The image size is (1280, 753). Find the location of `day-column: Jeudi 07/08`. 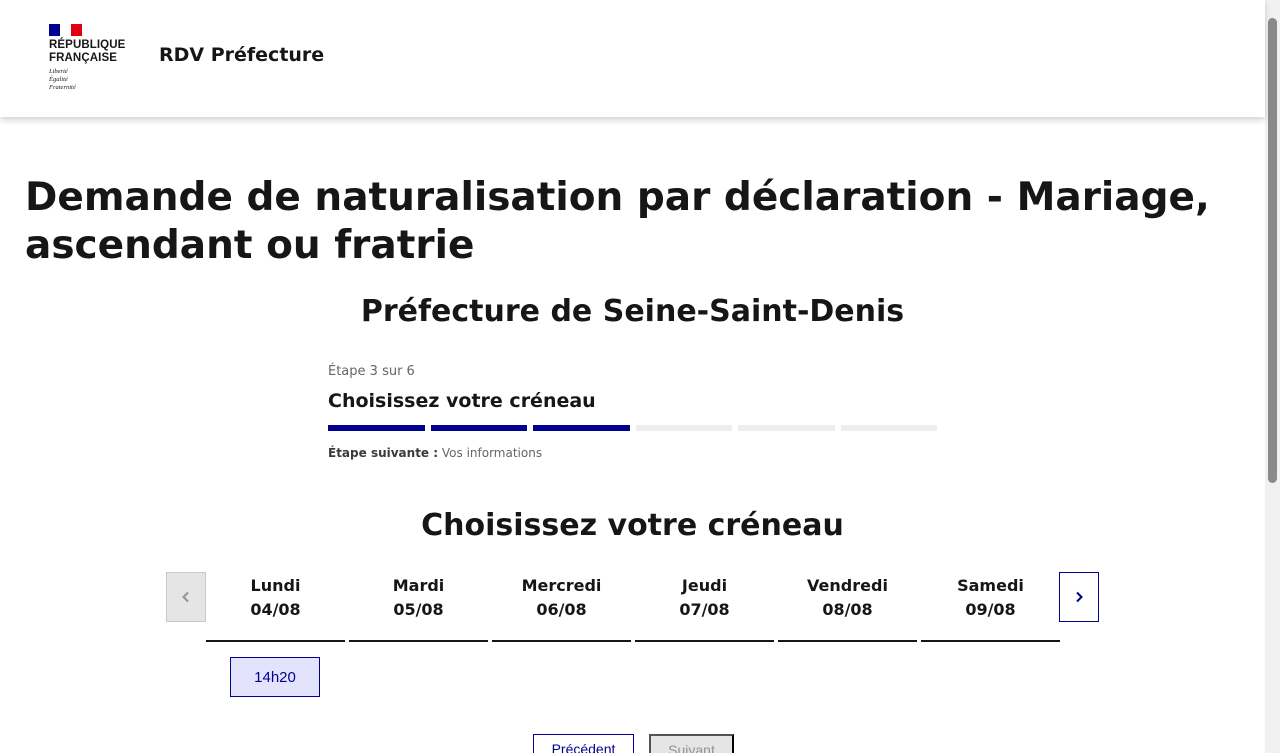

day-column: Jeudi 07/08 is located at coordinates (704, 607).